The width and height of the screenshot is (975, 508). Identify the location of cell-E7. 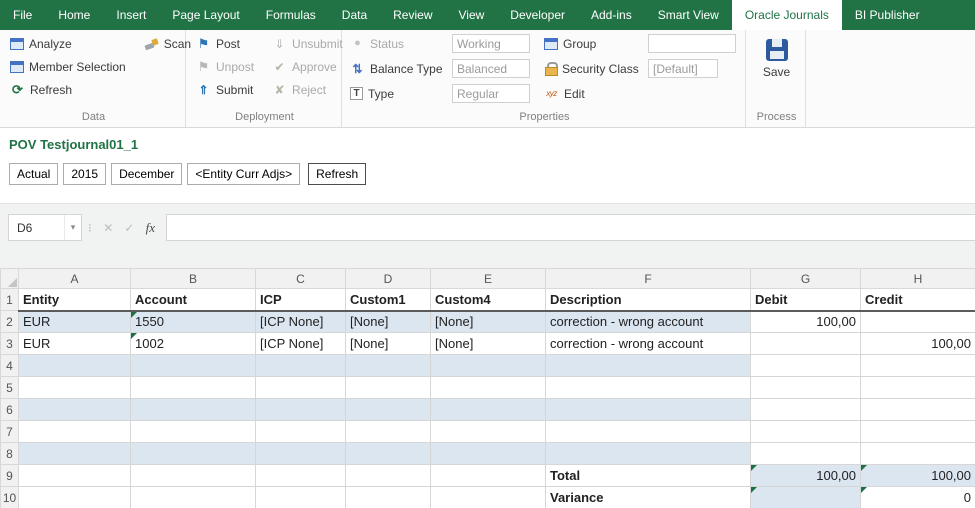
(488, 431).